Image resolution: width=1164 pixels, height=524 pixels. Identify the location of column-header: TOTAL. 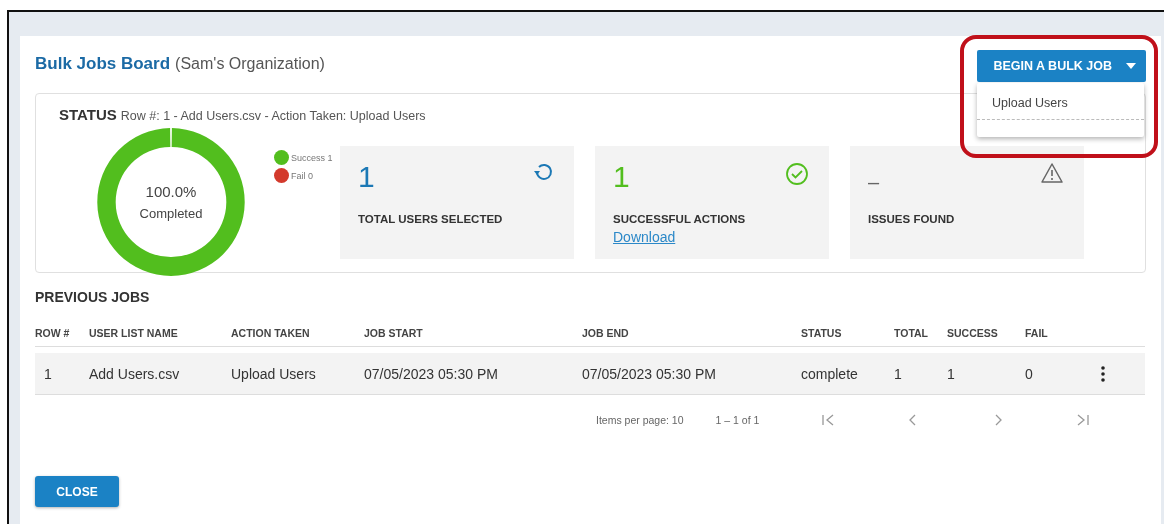
(912, 333).